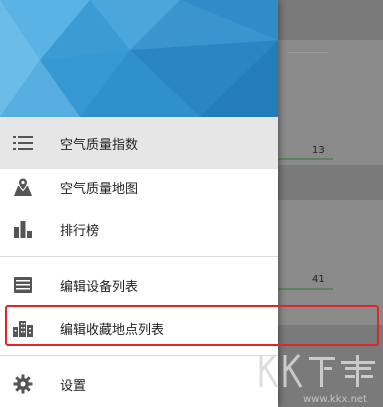  Describe the element at coordinates (317, 371) in the screenshot. I see `watermark-logo` at that location.